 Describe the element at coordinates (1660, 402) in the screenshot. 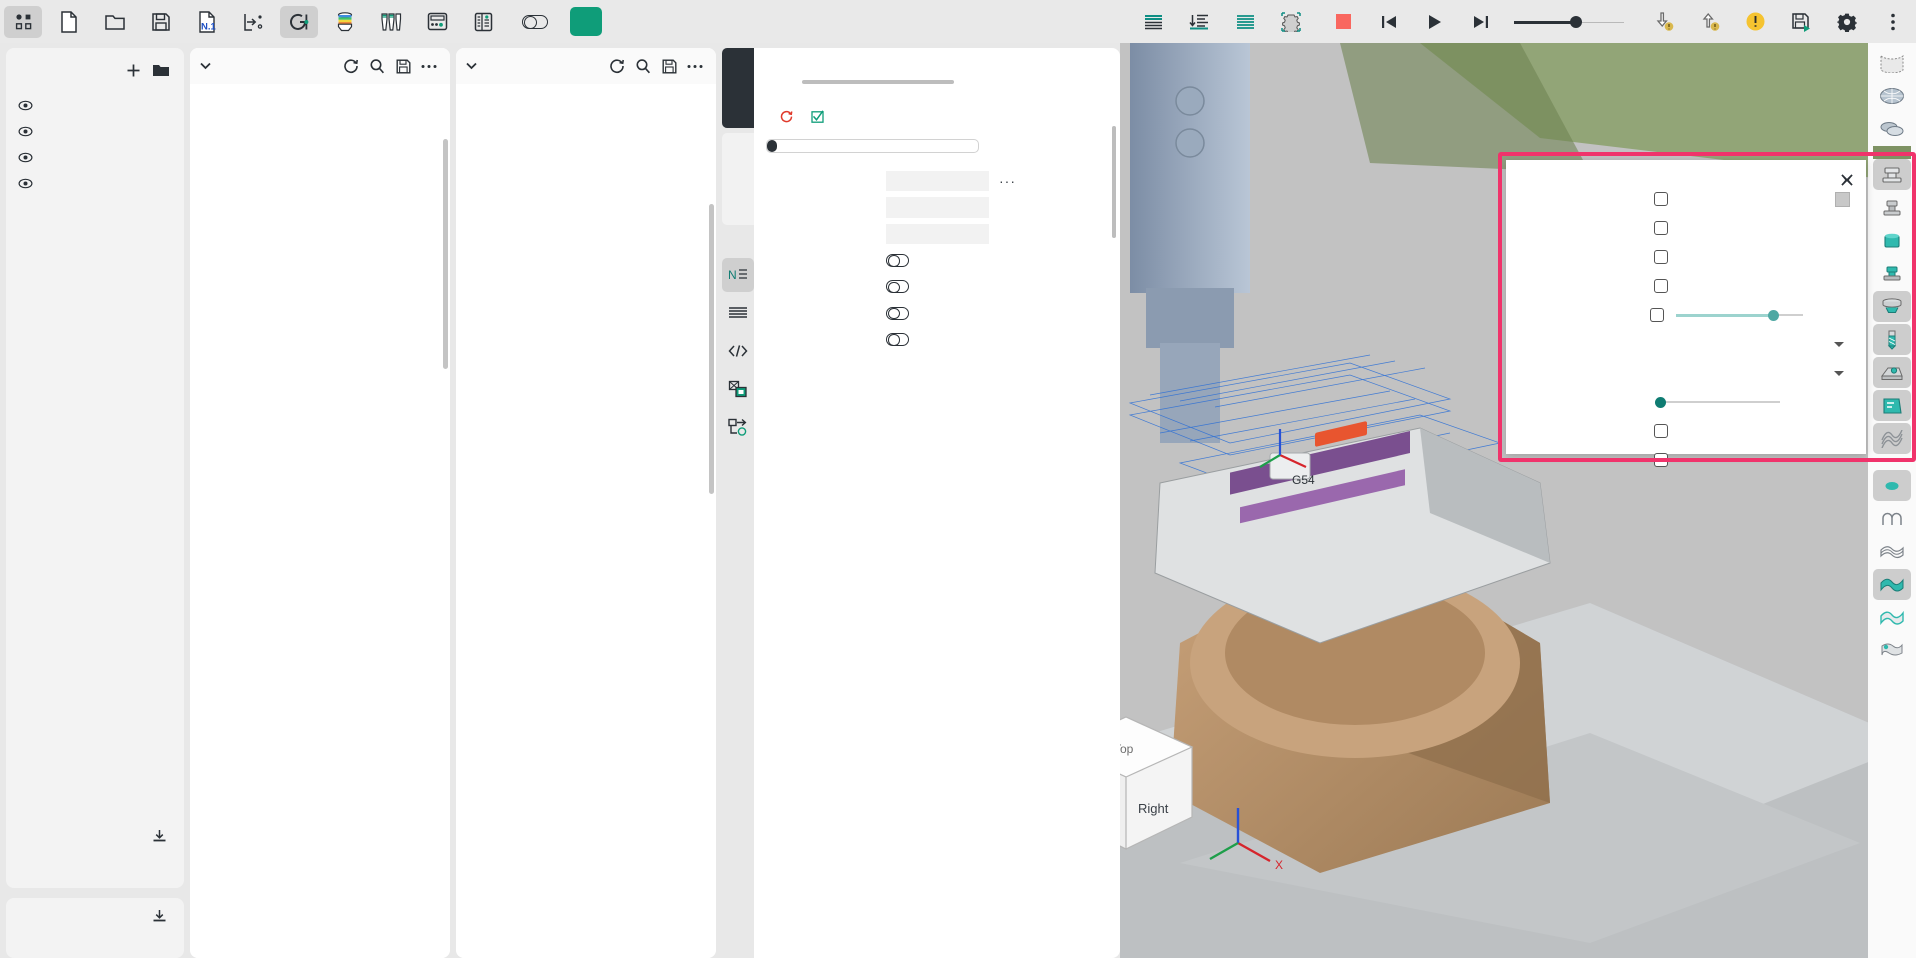

I see `line-width-slider-knob` at that location.